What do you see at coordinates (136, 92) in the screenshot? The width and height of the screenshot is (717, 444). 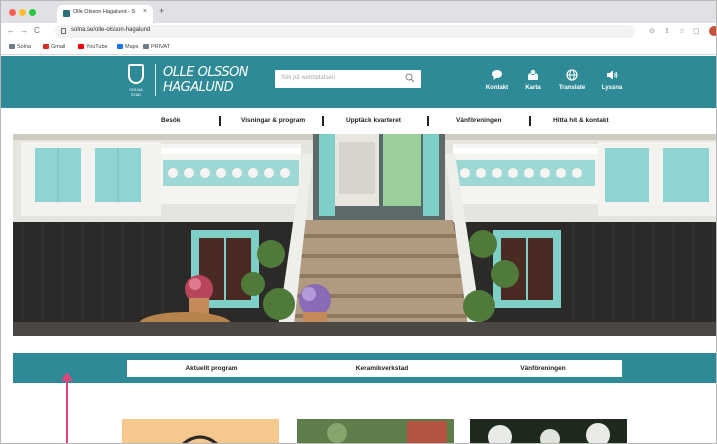 I see `crest-label: SOLNA STAD` at bounding box center [136, 92].